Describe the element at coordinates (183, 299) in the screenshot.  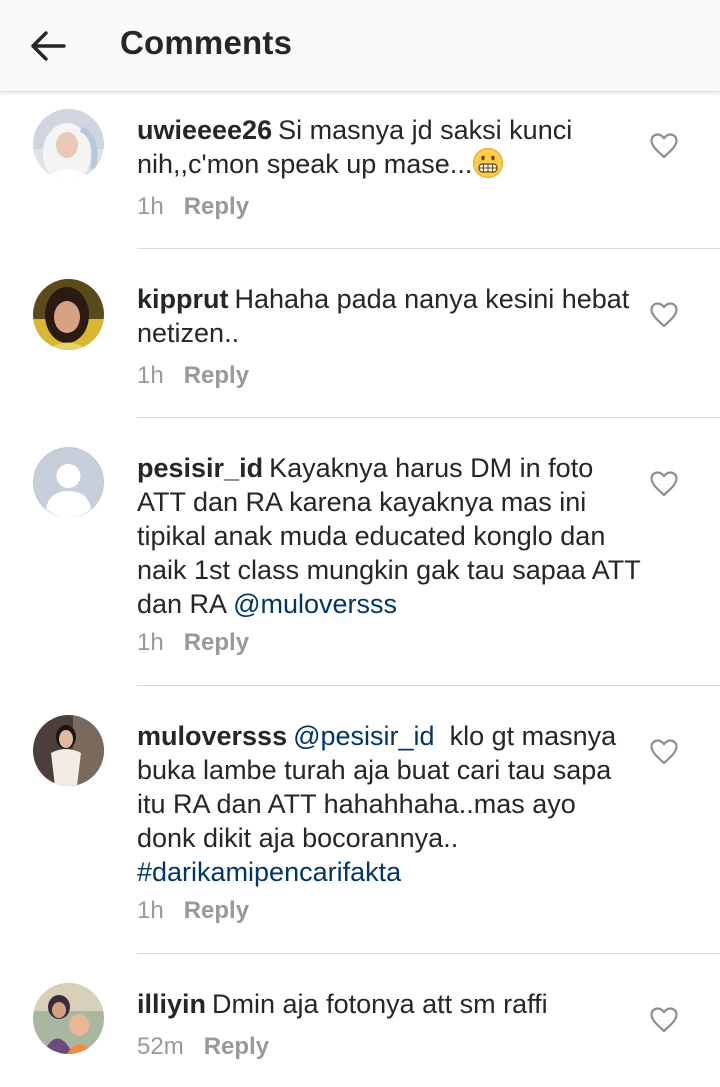
I see `comment-username: kipprut` at that location.